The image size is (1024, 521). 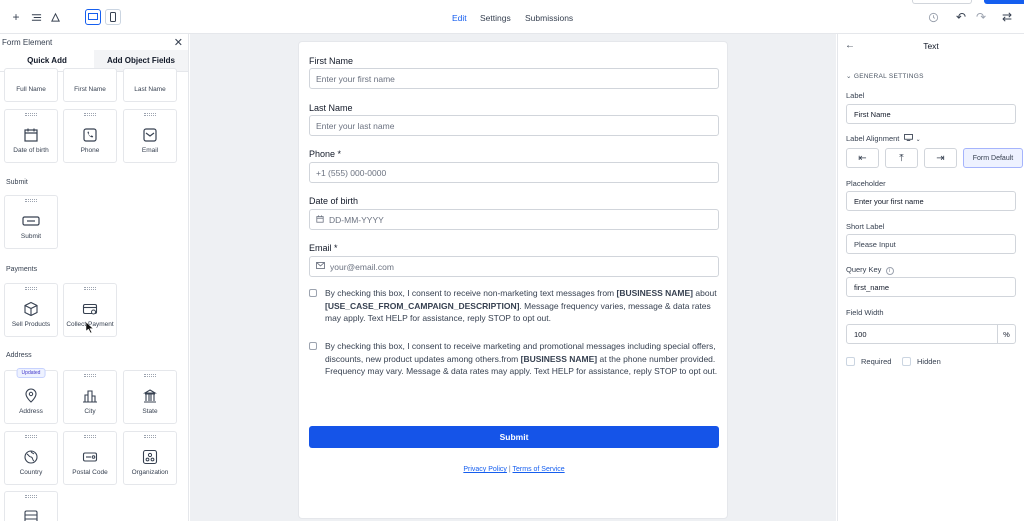 What do you see at coordinates (883, 138) in the screenshot?
I see `label-alignment-label: Label Alignment ⌄` at bounding box center [883, 138].